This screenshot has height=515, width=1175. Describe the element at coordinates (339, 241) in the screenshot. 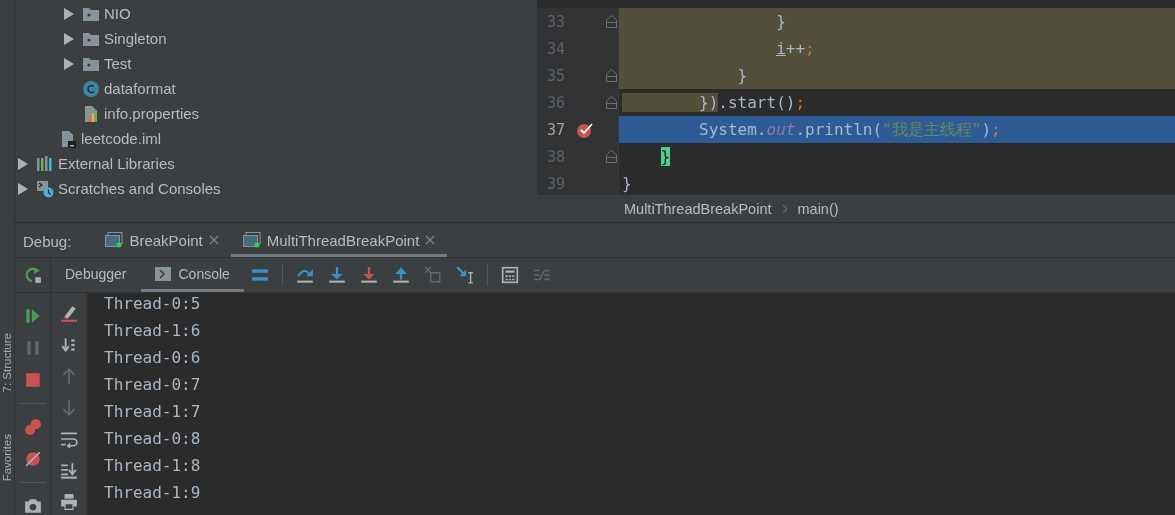

I see `session-tab: MultiThreadBreakPoint` at that location.